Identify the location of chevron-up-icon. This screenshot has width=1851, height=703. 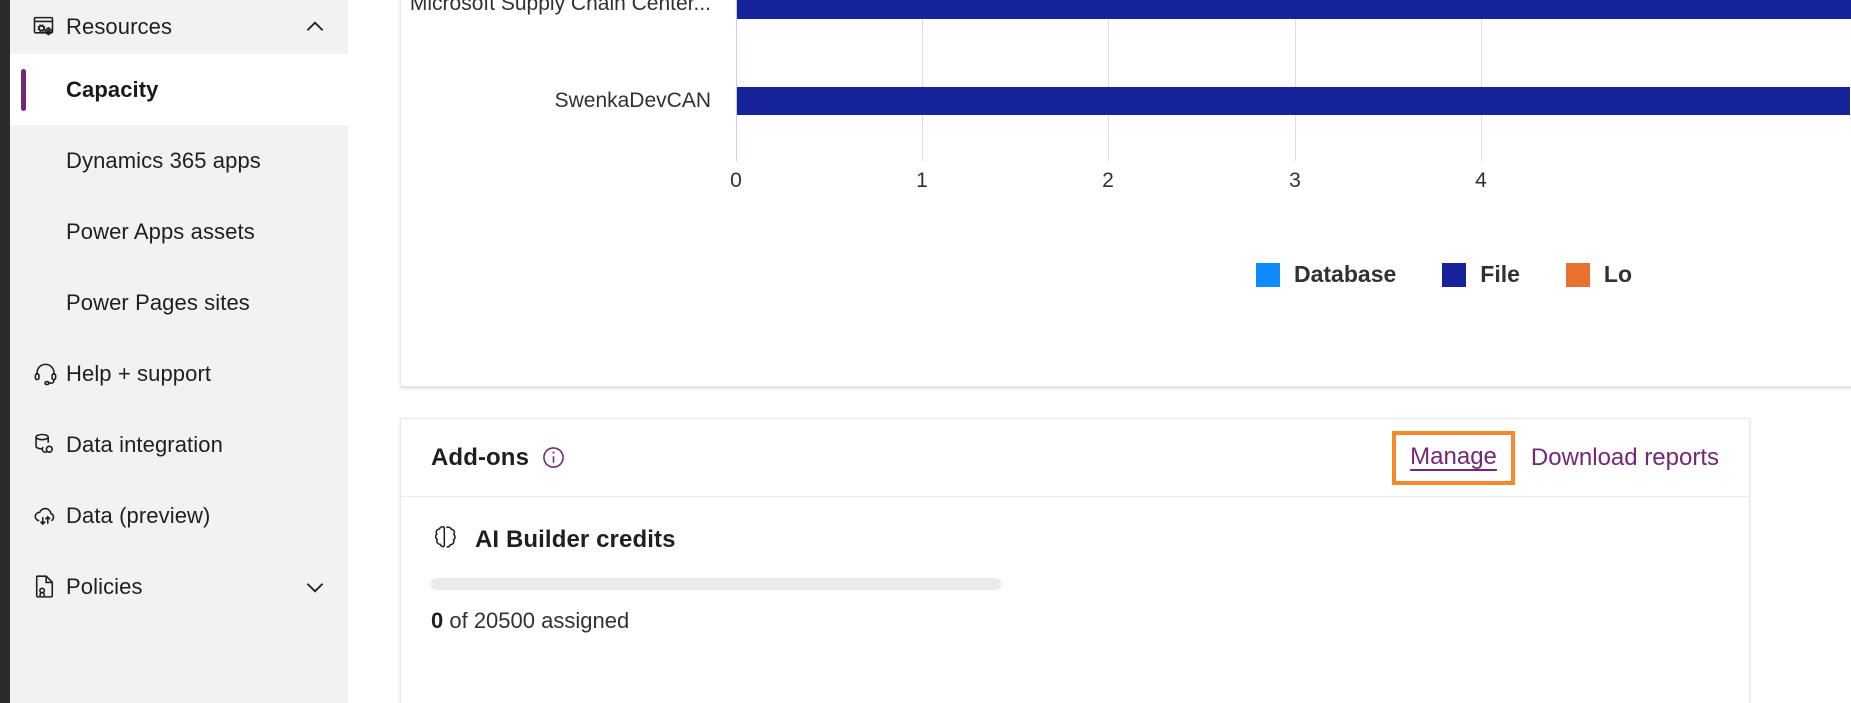
(315, 27).